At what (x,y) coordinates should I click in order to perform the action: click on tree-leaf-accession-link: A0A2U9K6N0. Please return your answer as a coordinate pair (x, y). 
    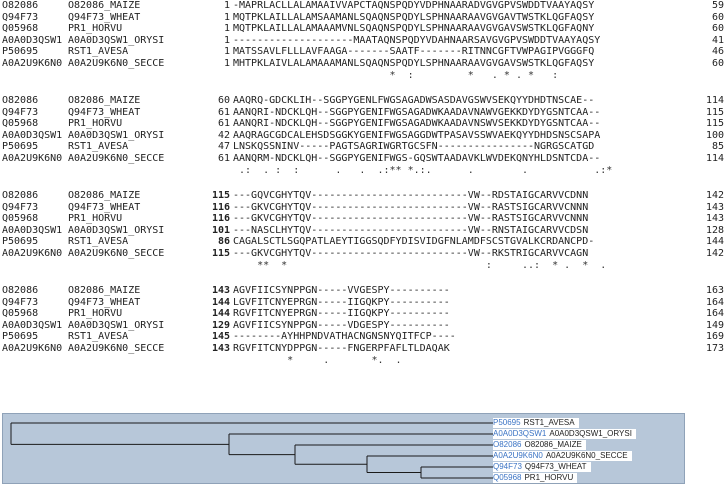
    Looking at the image, I should click on (518, 455).